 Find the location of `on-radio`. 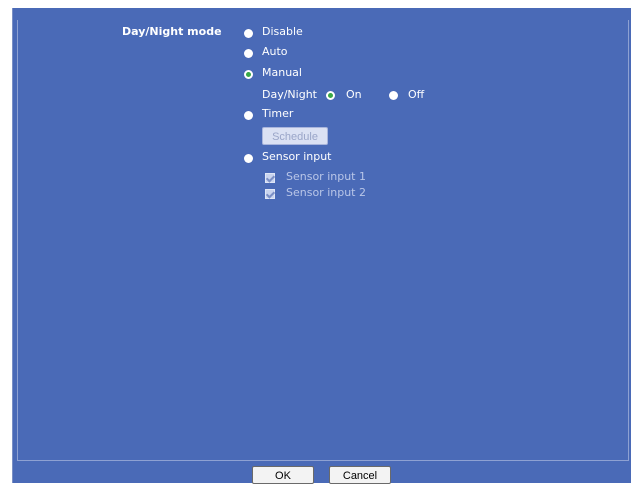

on-radio is located at coordinates (330, 95).